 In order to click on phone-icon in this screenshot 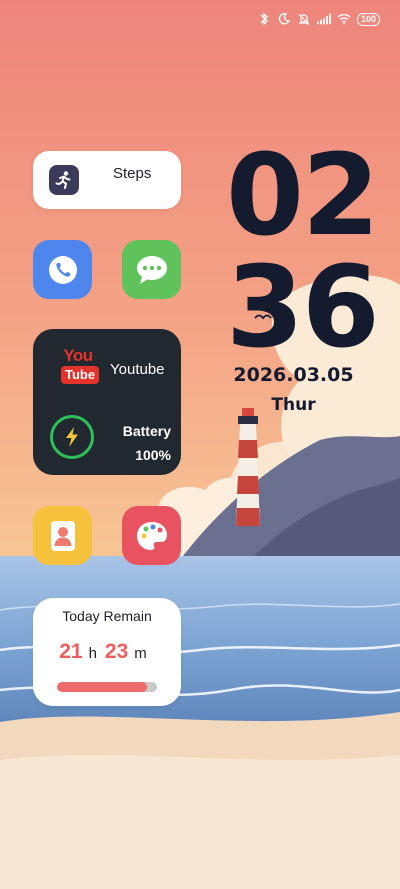, I will do `click(62, 269)`.